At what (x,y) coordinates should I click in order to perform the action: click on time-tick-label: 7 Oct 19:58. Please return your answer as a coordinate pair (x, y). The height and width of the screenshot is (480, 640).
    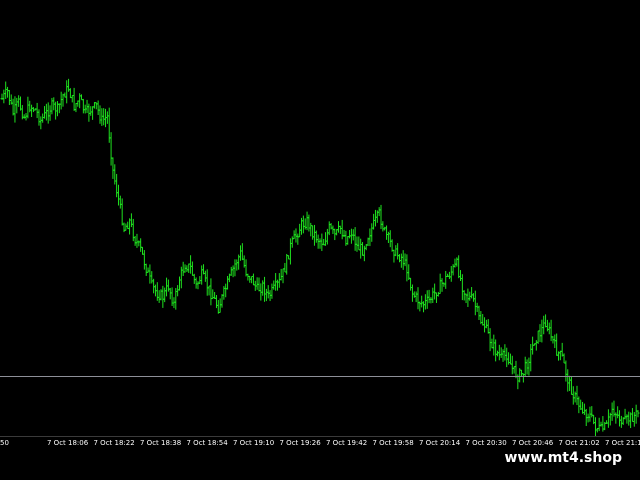
    Looking at the image, I should click on (393, 443).